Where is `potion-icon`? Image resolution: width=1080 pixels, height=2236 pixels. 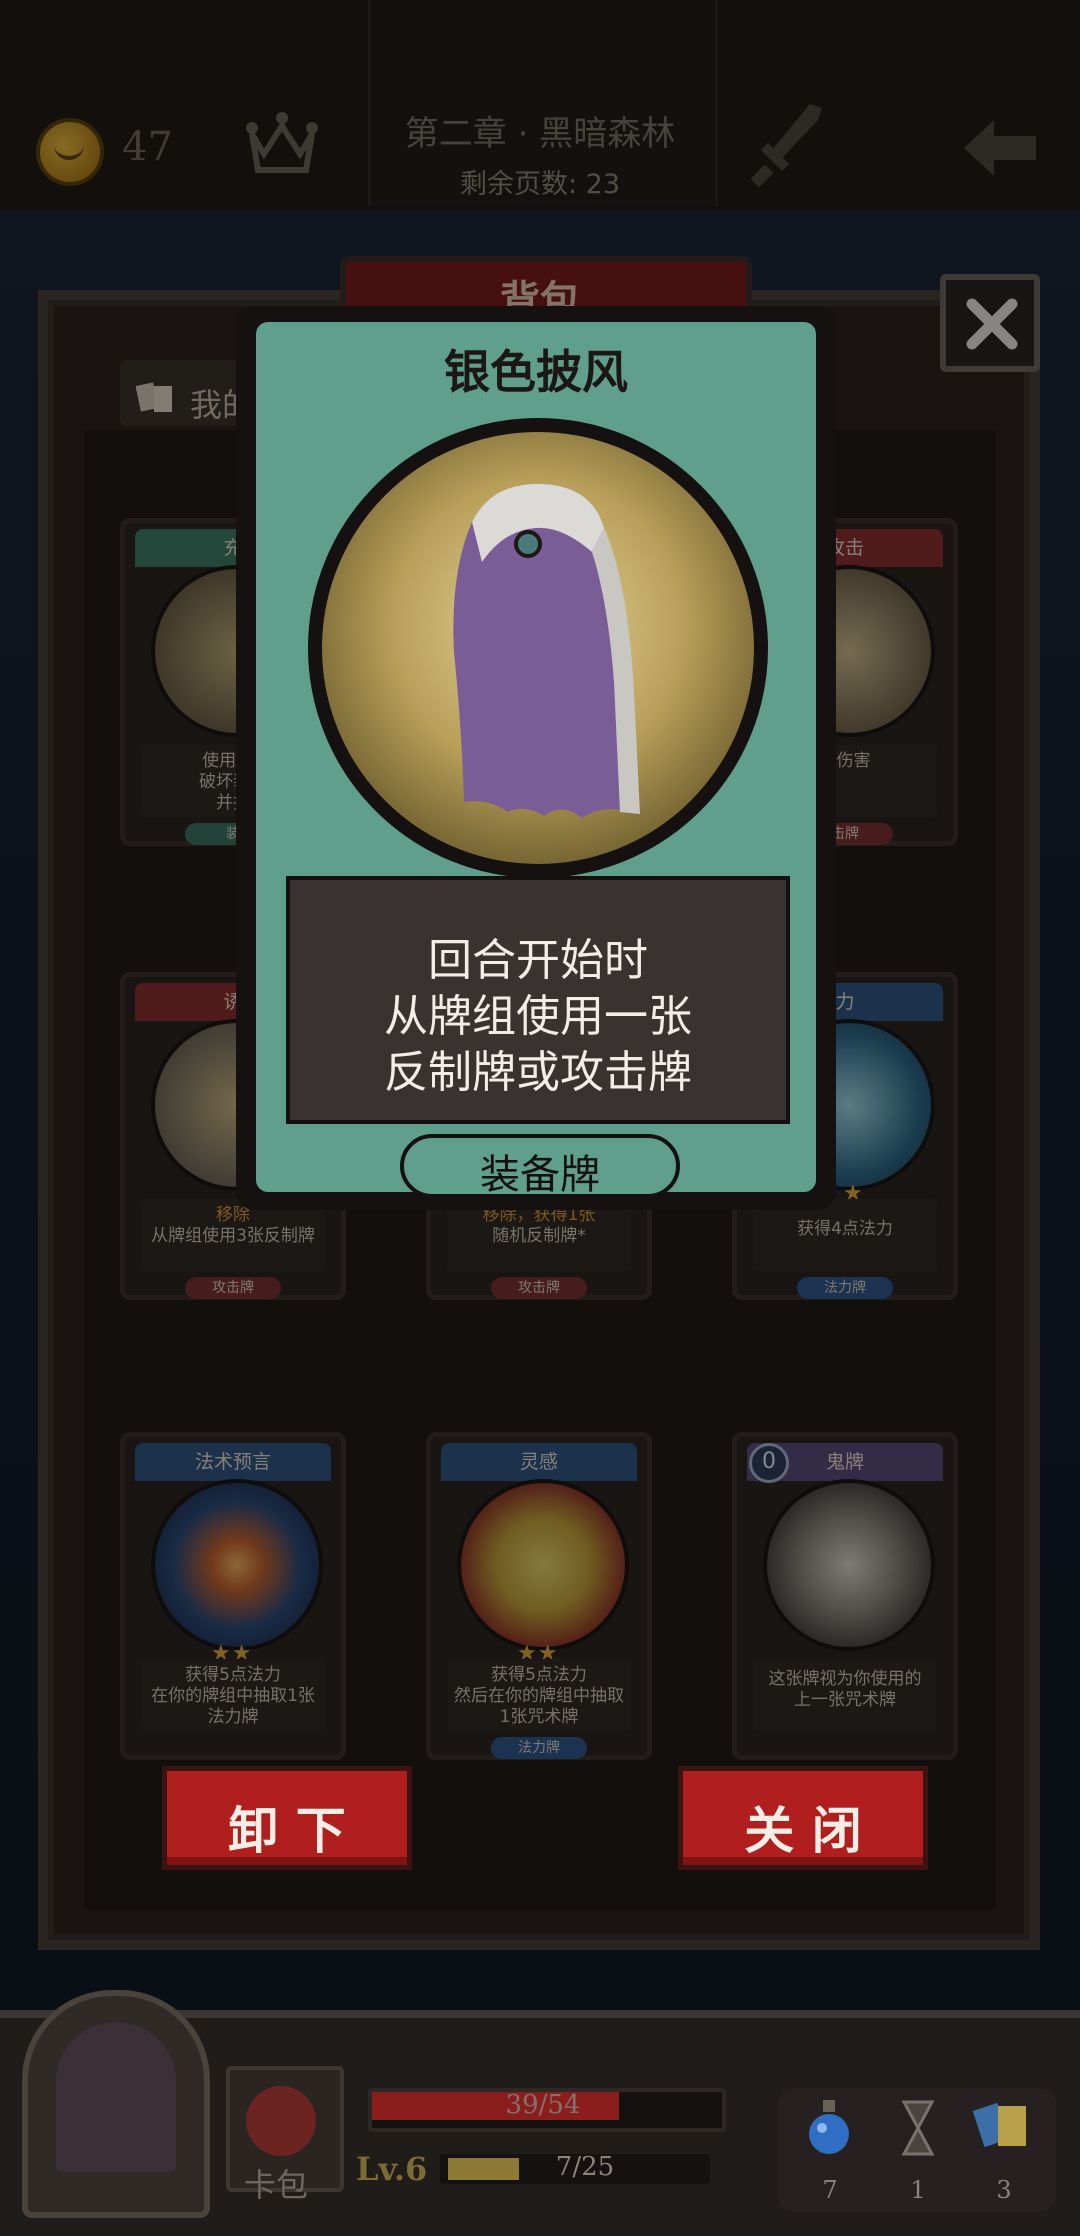 potion-icon is located at coordinates (829, 2128).